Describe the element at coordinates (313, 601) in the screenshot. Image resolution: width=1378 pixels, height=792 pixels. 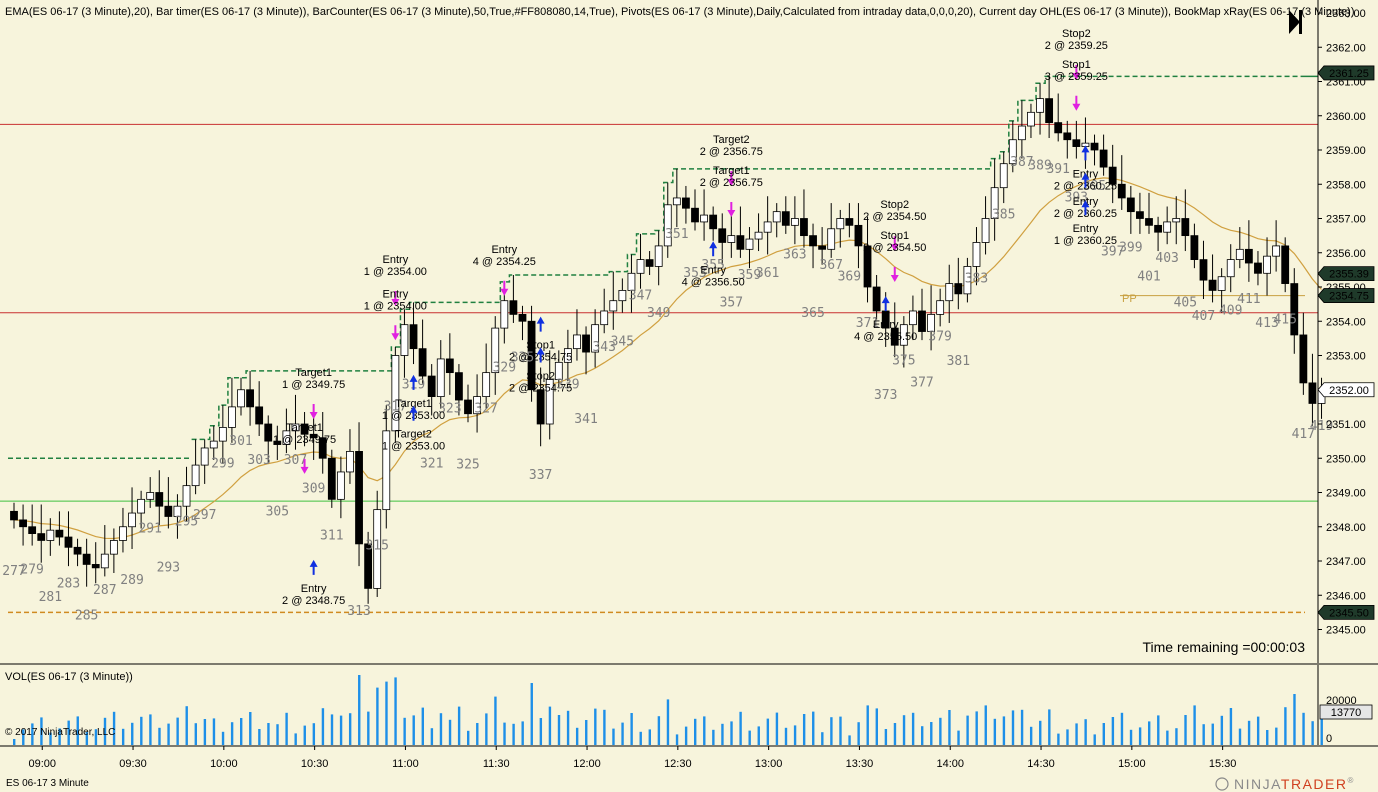
I see `trade-marker-text: 2 @ 2348.75` at that location.